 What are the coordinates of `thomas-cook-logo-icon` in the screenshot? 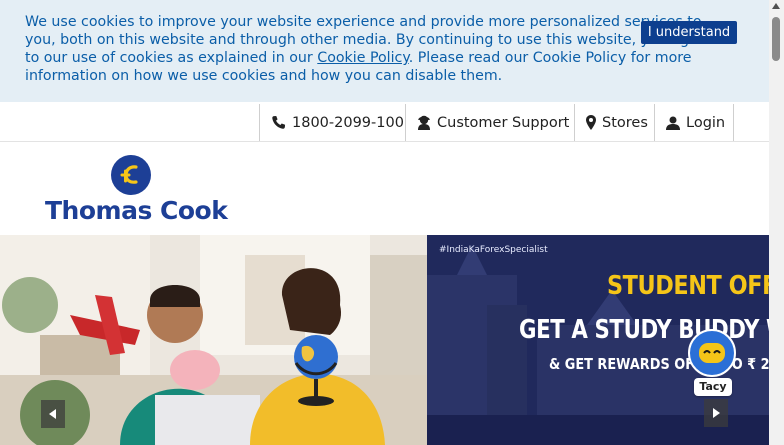 It's located at (131, 175).